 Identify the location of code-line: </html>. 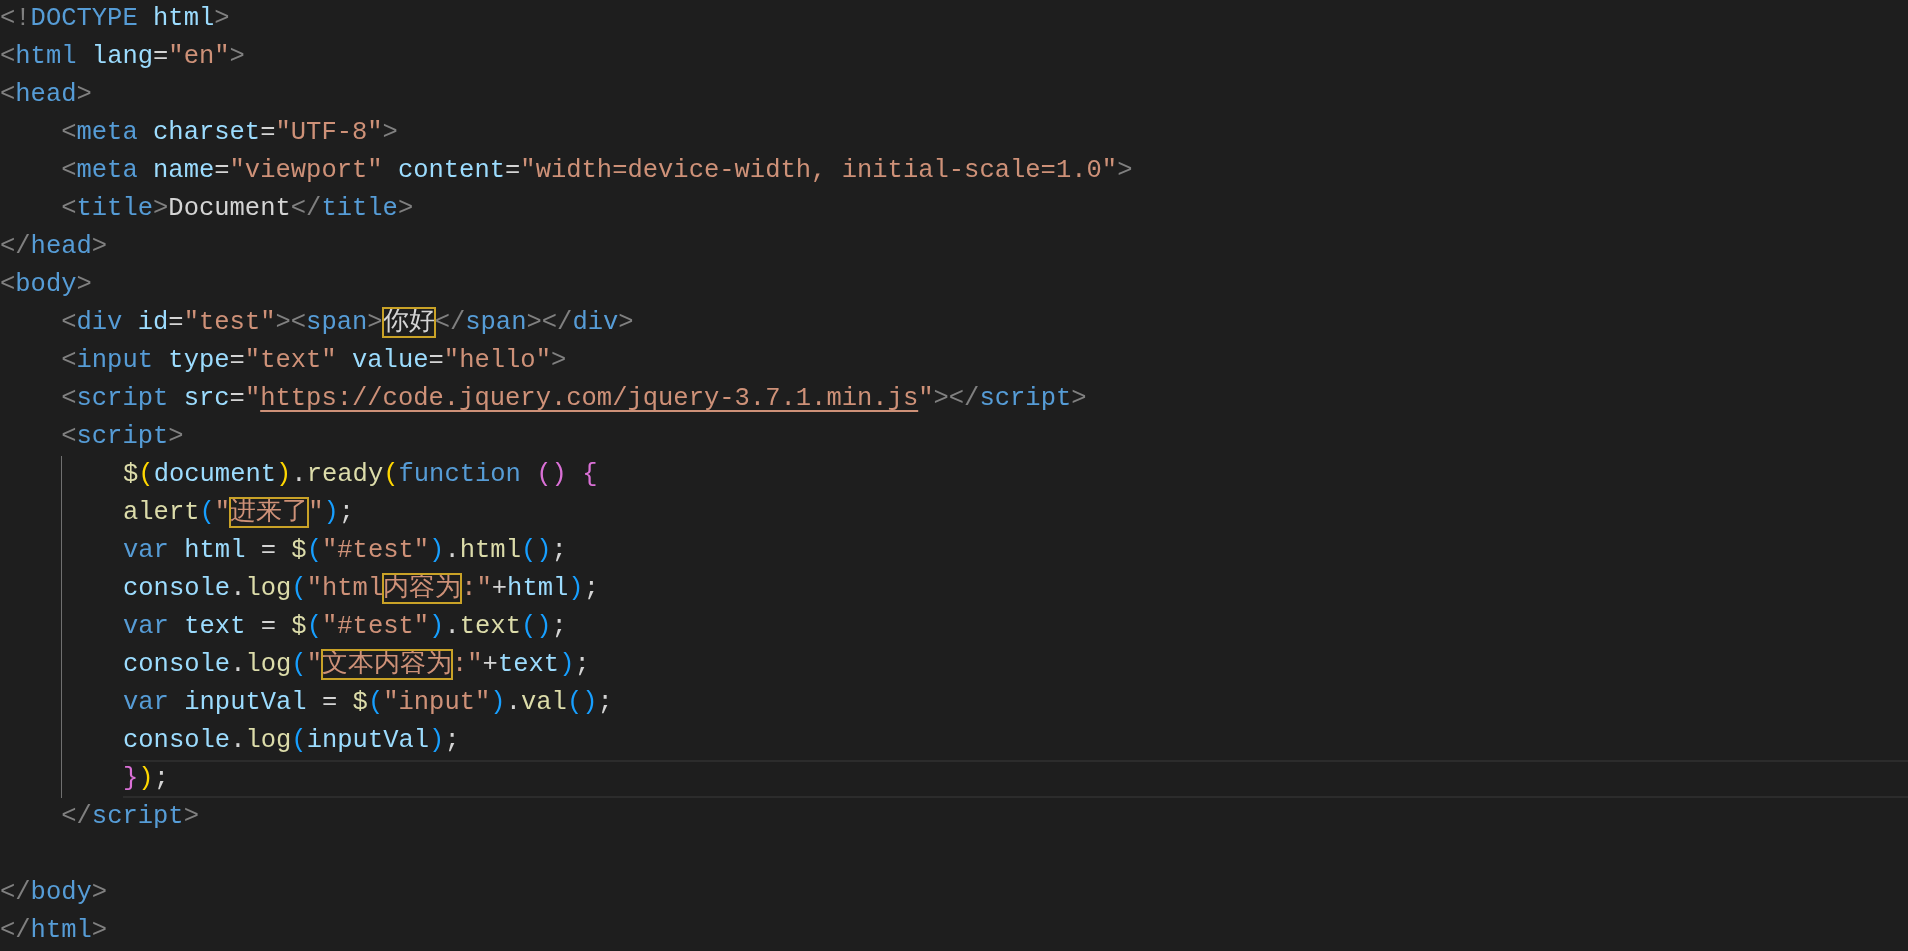
(54, 930).